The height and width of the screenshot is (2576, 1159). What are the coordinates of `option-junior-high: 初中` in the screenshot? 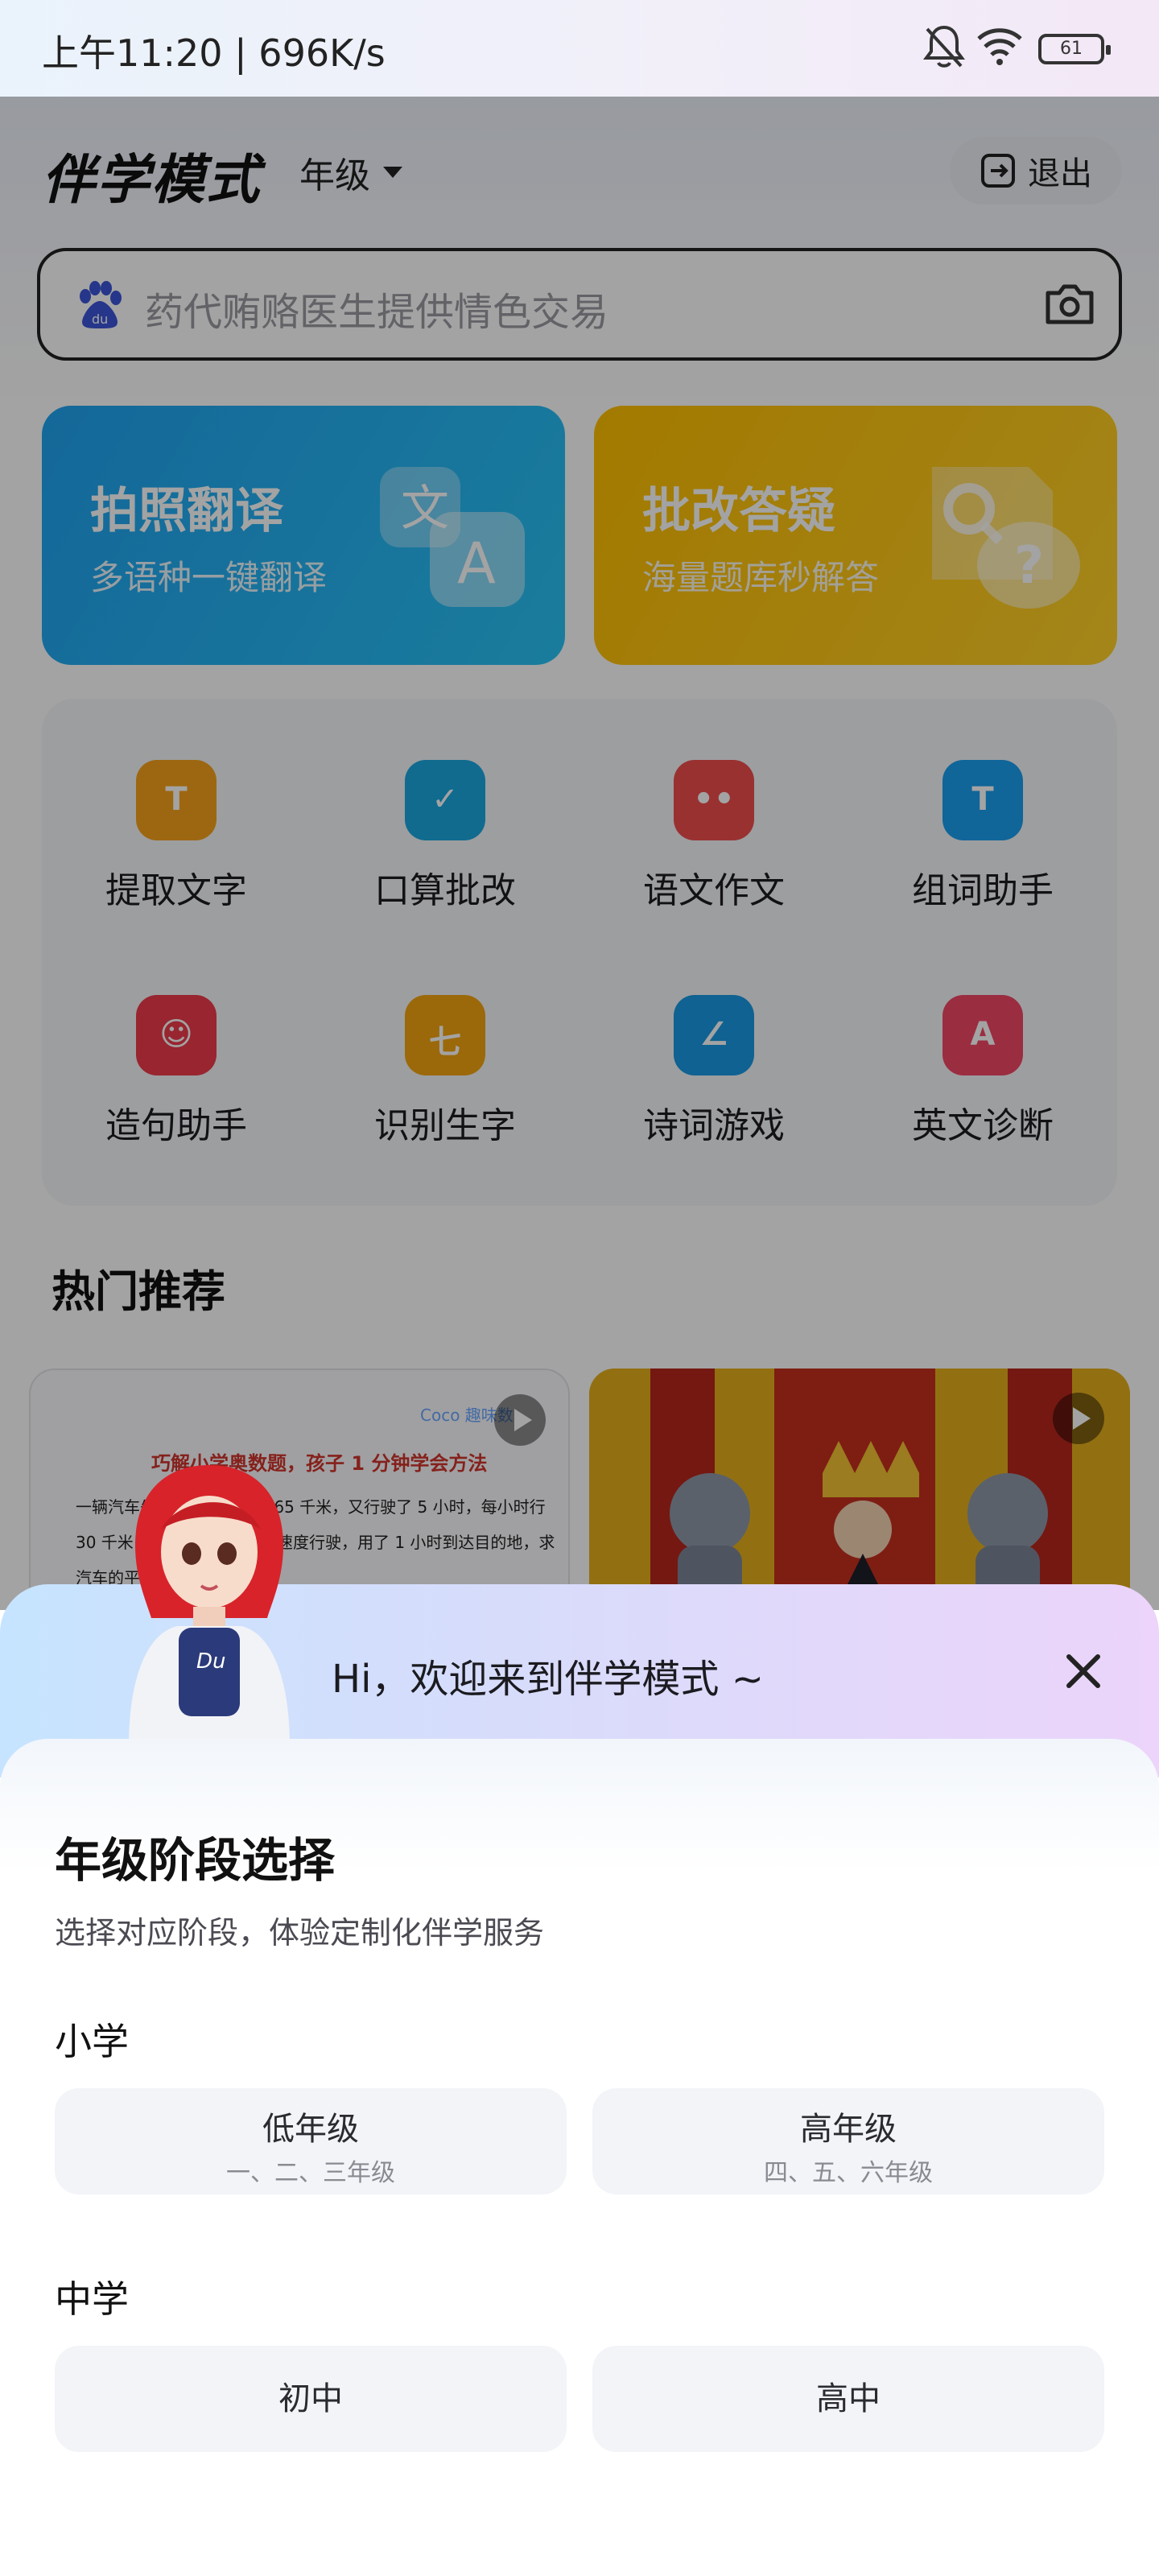 It's located at (311, 2399).